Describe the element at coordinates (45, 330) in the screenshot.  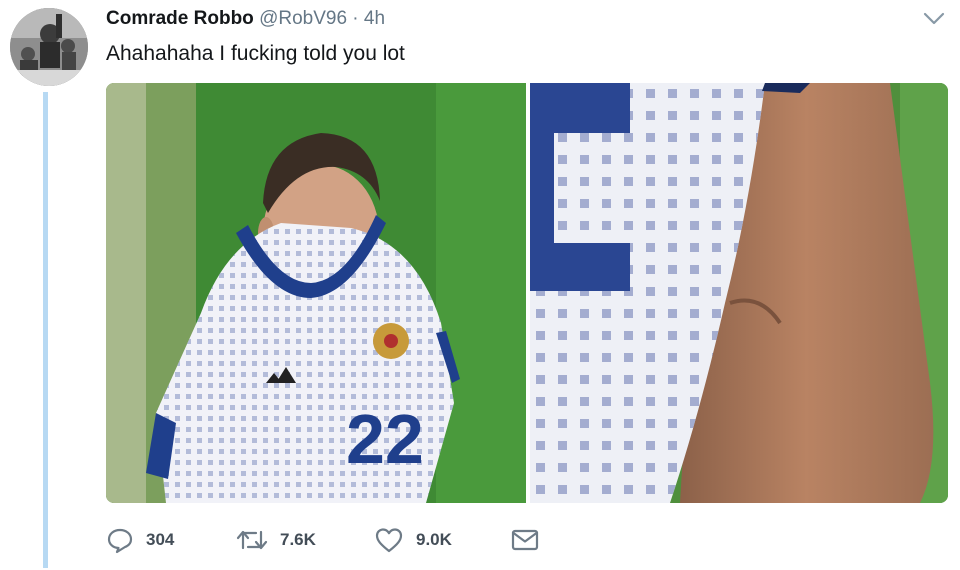
I see `thread-line` at that location.